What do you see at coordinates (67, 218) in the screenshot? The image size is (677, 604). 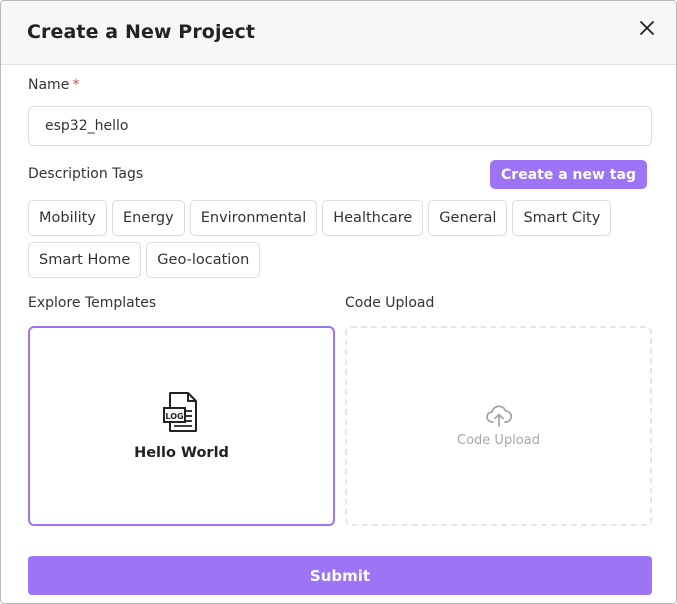 I see `tag-mobility: Mobility` at bounding box center [67, 218].